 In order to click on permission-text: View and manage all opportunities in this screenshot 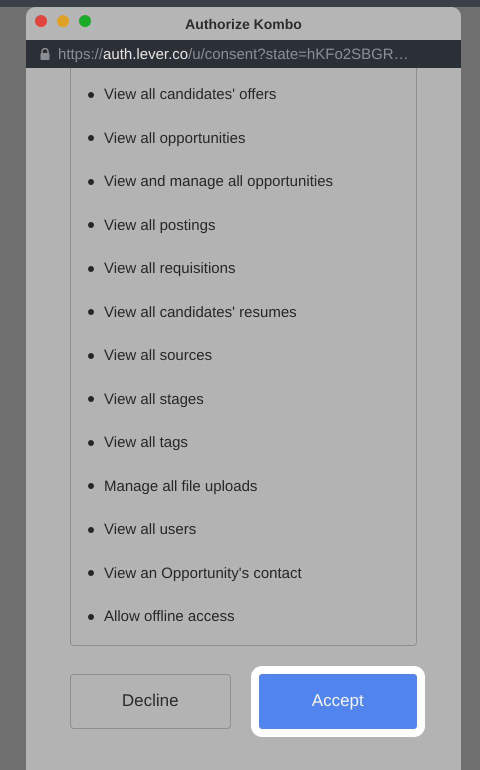, I will do `click(219, 181)`.